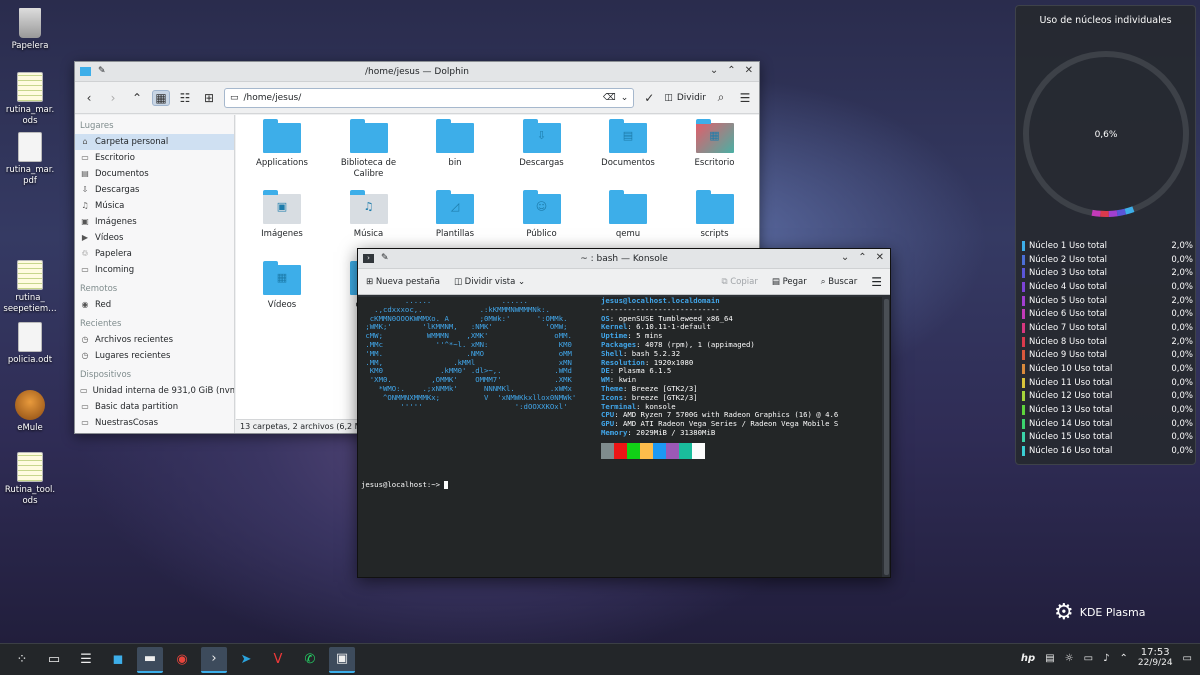  I want to click on info-value: 6.10.11-1-default, so click(673, 327).